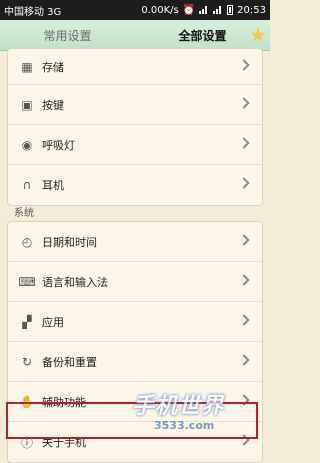  What do you see at coordinates (67, 35) in the screenshot?
I see `tab-common-settings: 常用设置` at bounding box center [67, 35].